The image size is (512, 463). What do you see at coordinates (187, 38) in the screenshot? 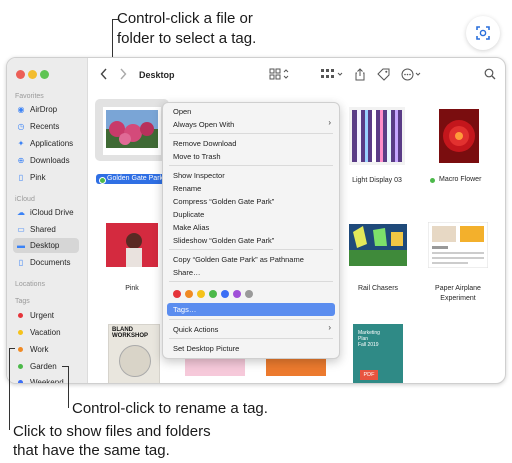
I see `callout-select-tag-line2: folder to select a tag.` at bounding box center [187, 38].